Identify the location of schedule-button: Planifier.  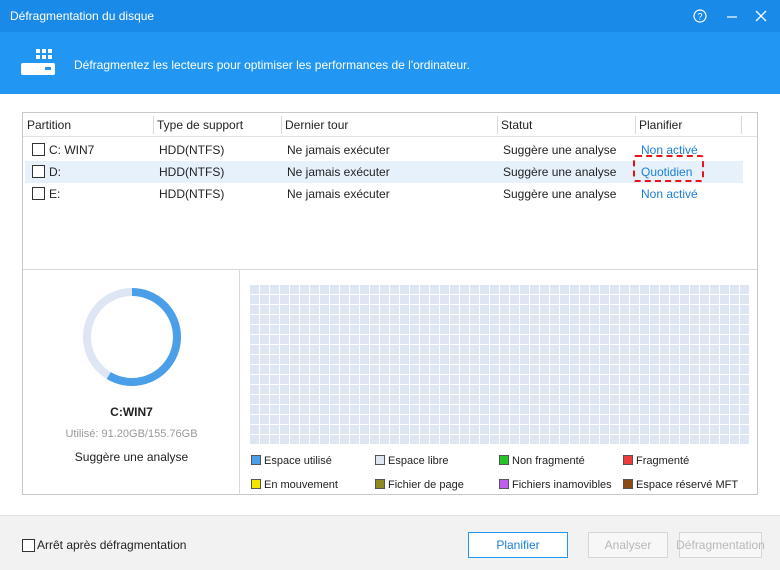
(518, 545).